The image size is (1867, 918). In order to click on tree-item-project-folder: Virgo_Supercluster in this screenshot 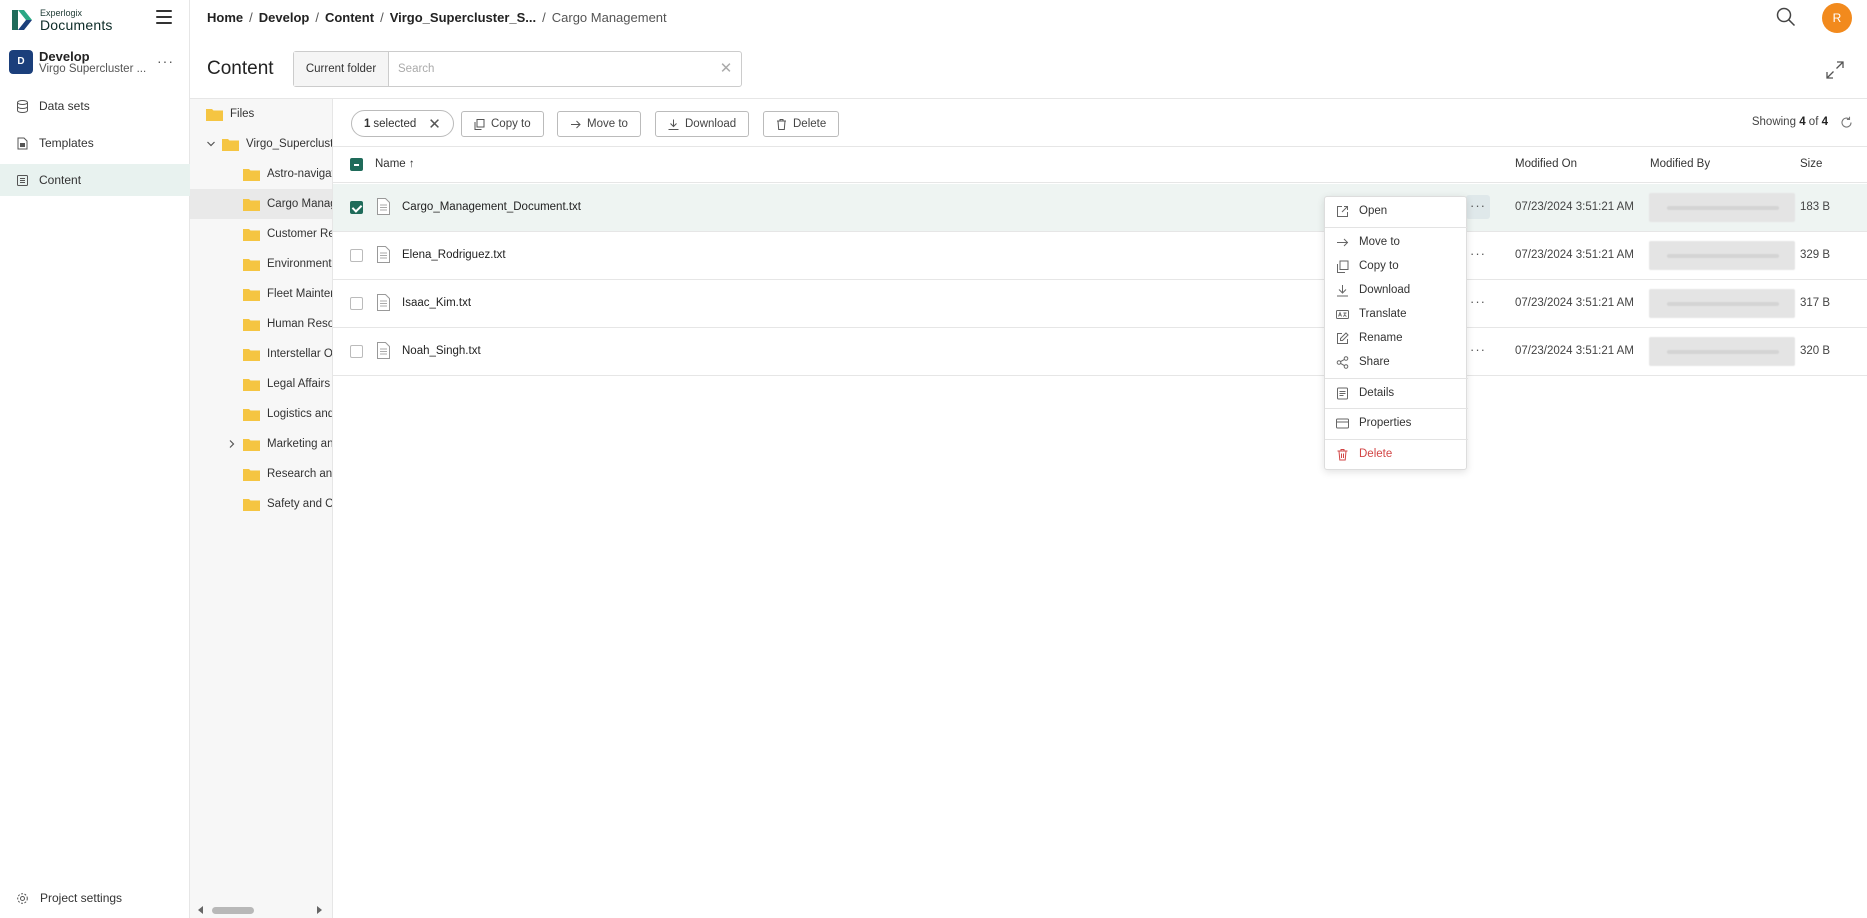, I will do `click(261, 144)`.